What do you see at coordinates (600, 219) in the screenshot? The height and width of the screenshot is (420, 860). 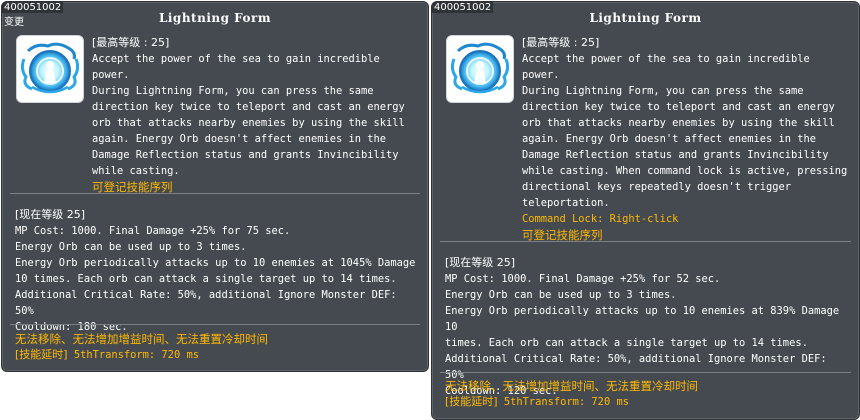 I see `command-lock-label: Command Lock: Right-click` at bounding box center [600, 219].